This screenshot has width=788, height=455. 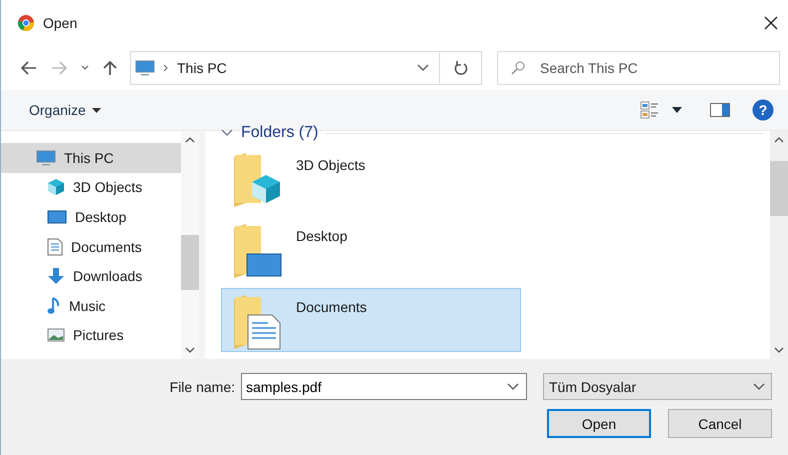 I want to click on group-title: Folders (7), so click(x=279, y=133).